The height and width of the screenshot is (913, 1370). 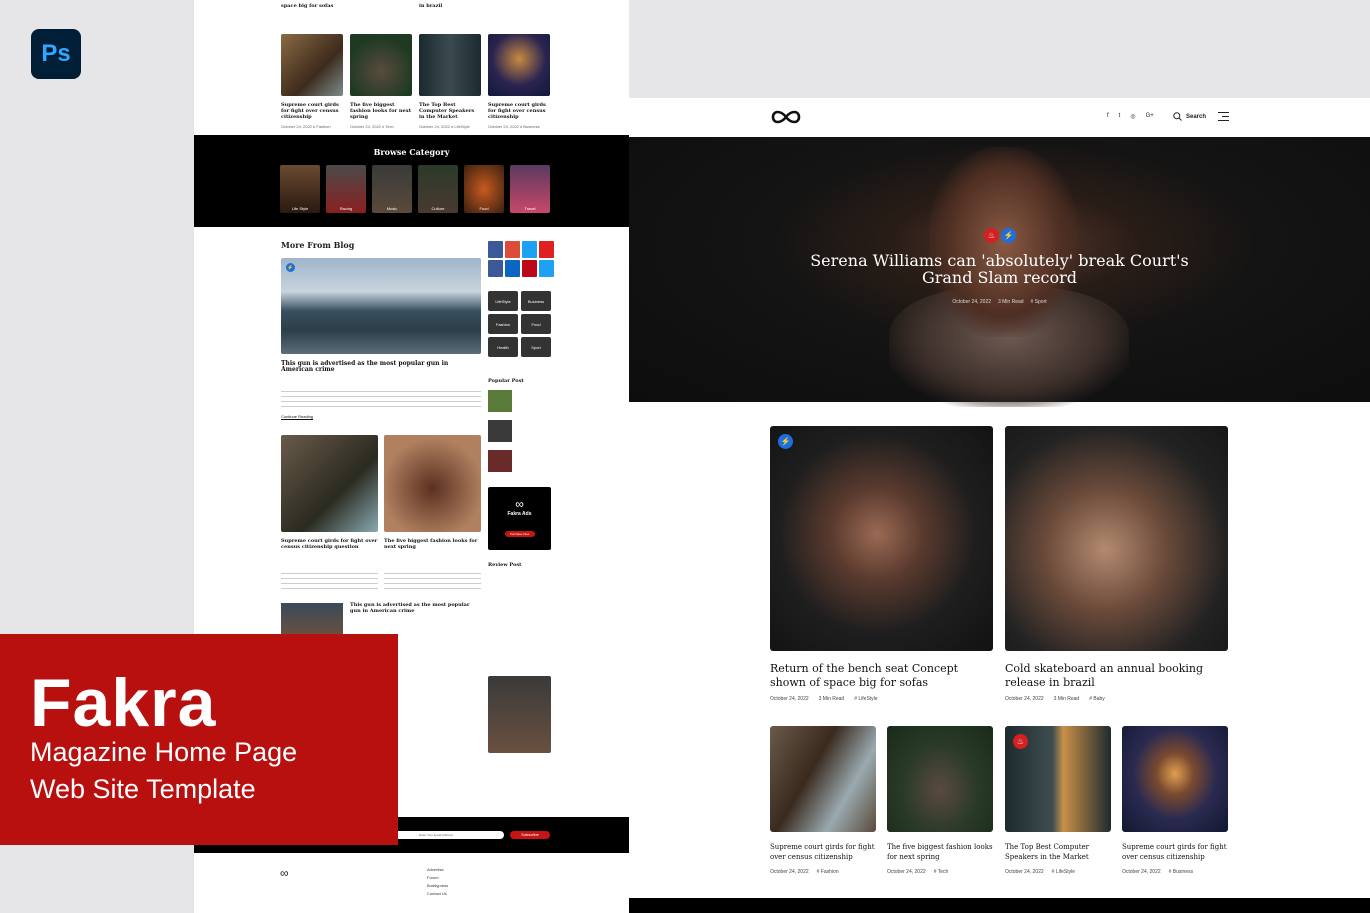 I want to click on side-category: LifeStyle, so click(x=503, y=301).